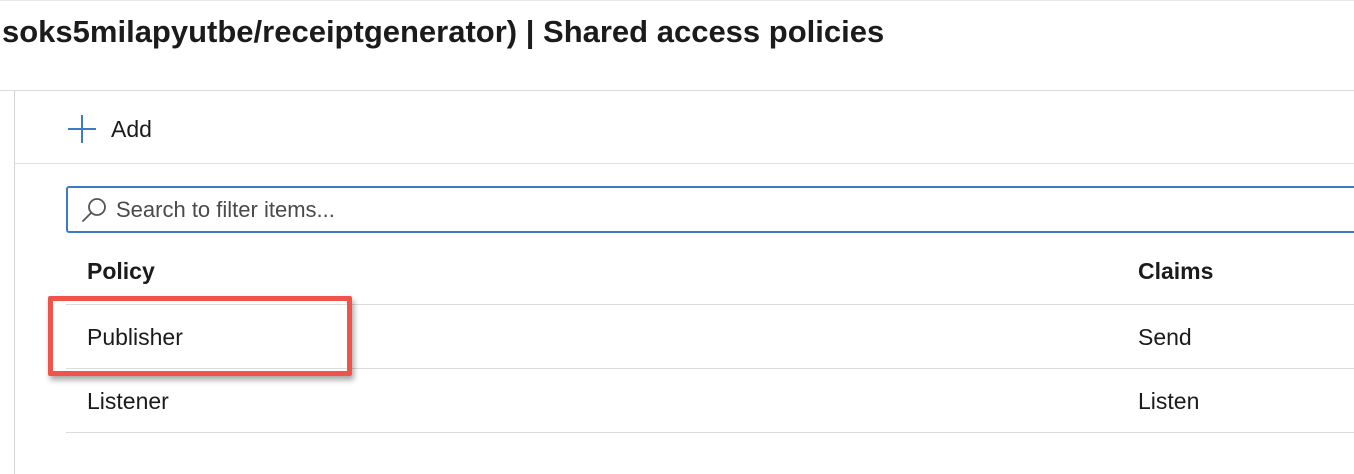 The height and width of the screenshot is (474, 1354). I want to click on add-button: Add, so click(108, 129).